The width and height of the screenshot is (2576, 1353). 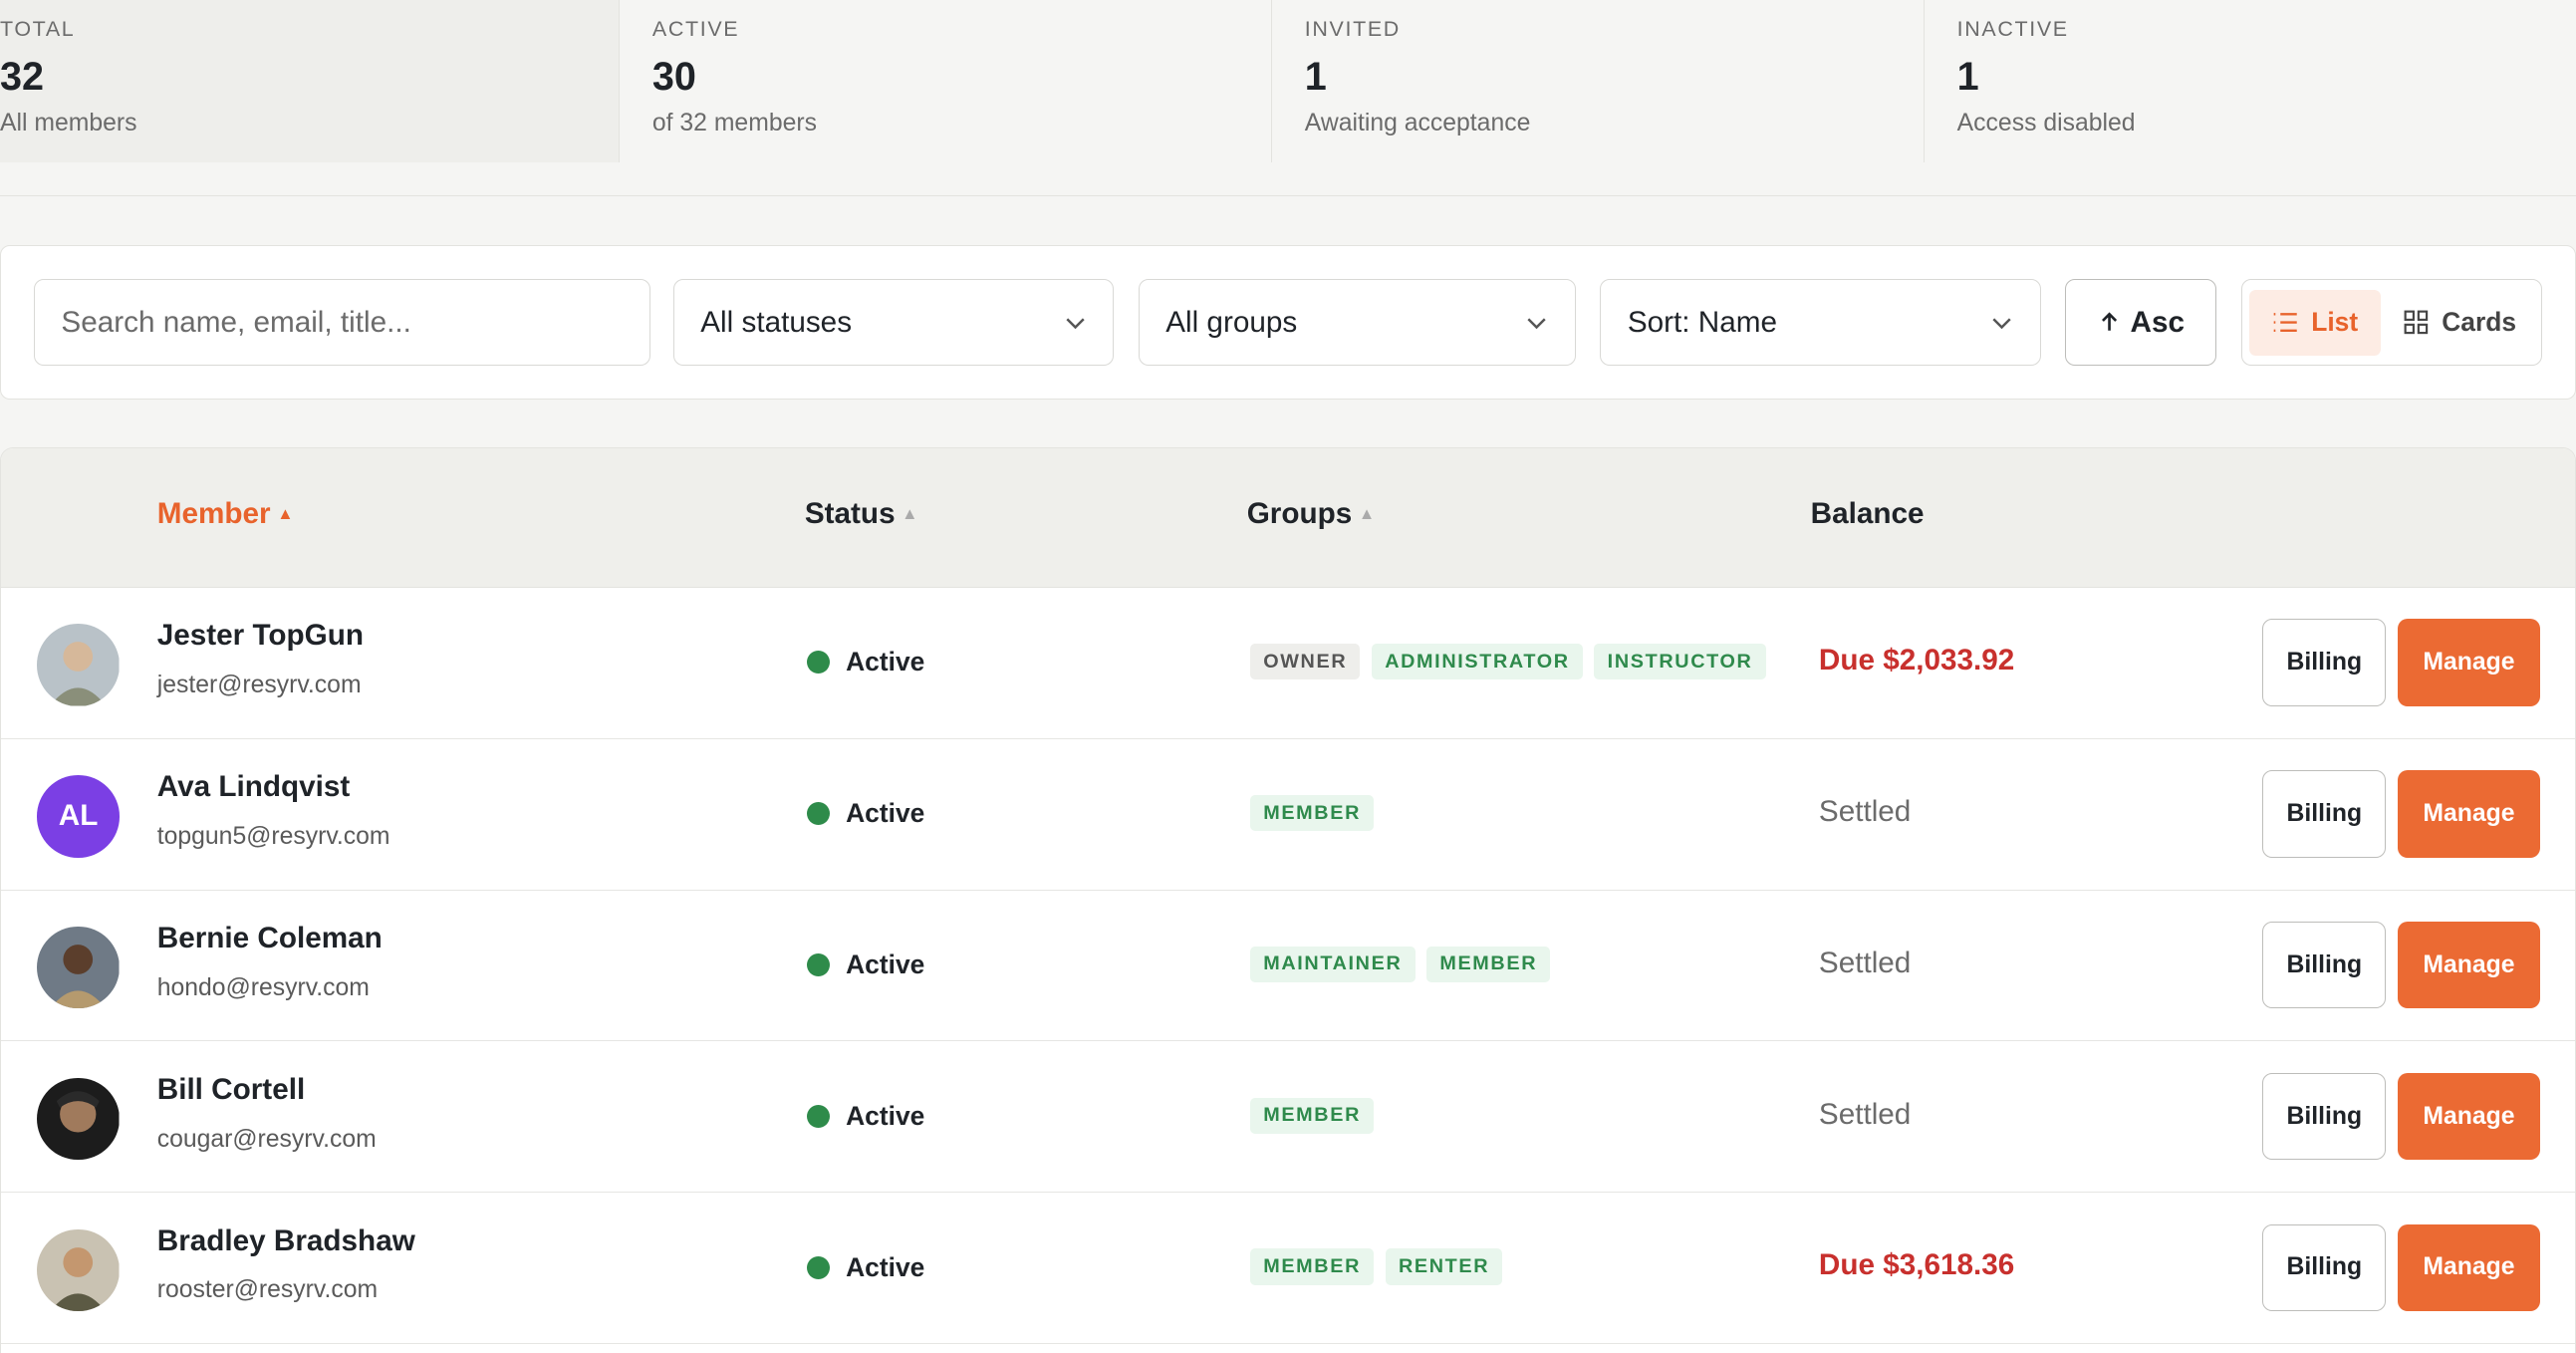 What do you see at coordinates (78, 816) in the screenshot?
I see `avatar: AL` at bounding box center [78, 816].